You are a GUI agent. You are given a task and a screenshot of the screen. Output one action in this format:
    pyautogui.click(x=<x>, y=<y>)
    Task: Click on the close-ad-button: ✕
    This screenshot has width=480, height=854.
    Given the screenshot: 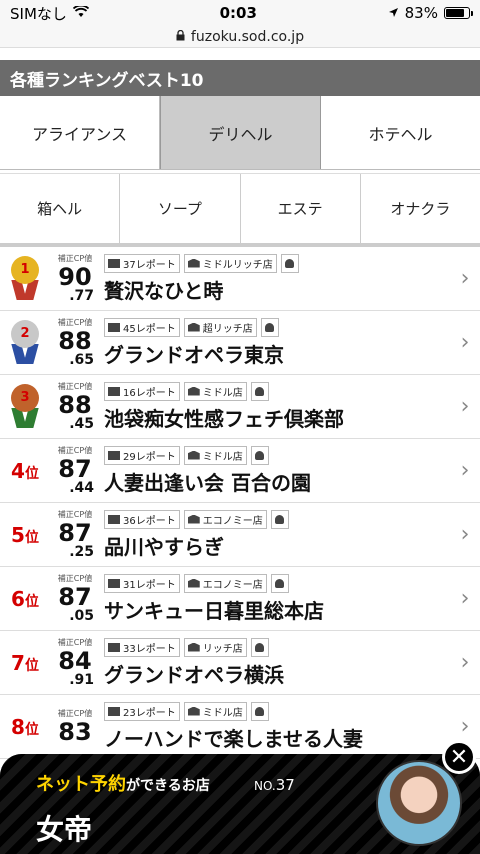 What is the action you would take?
    pyautogui.click(x=459, y=757)
    